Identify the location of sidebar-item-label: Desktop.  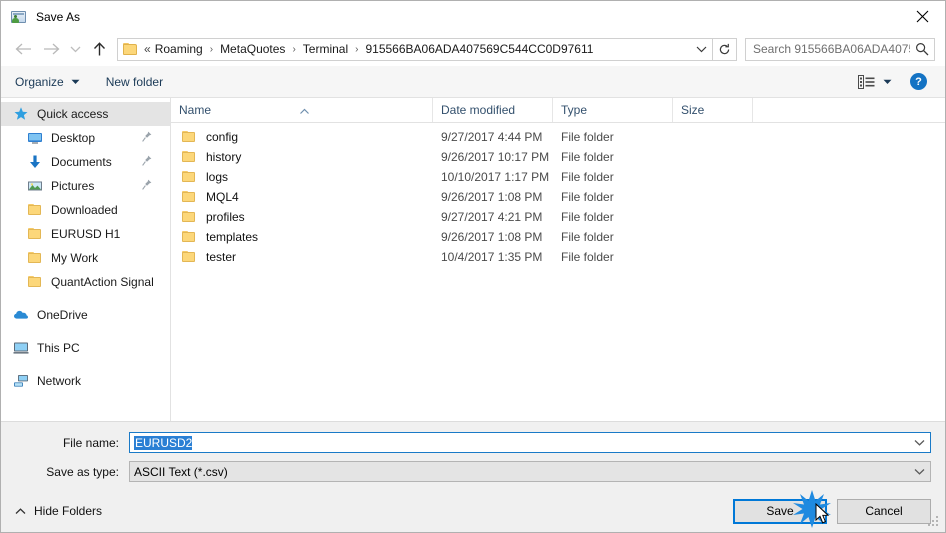
(73, 138).